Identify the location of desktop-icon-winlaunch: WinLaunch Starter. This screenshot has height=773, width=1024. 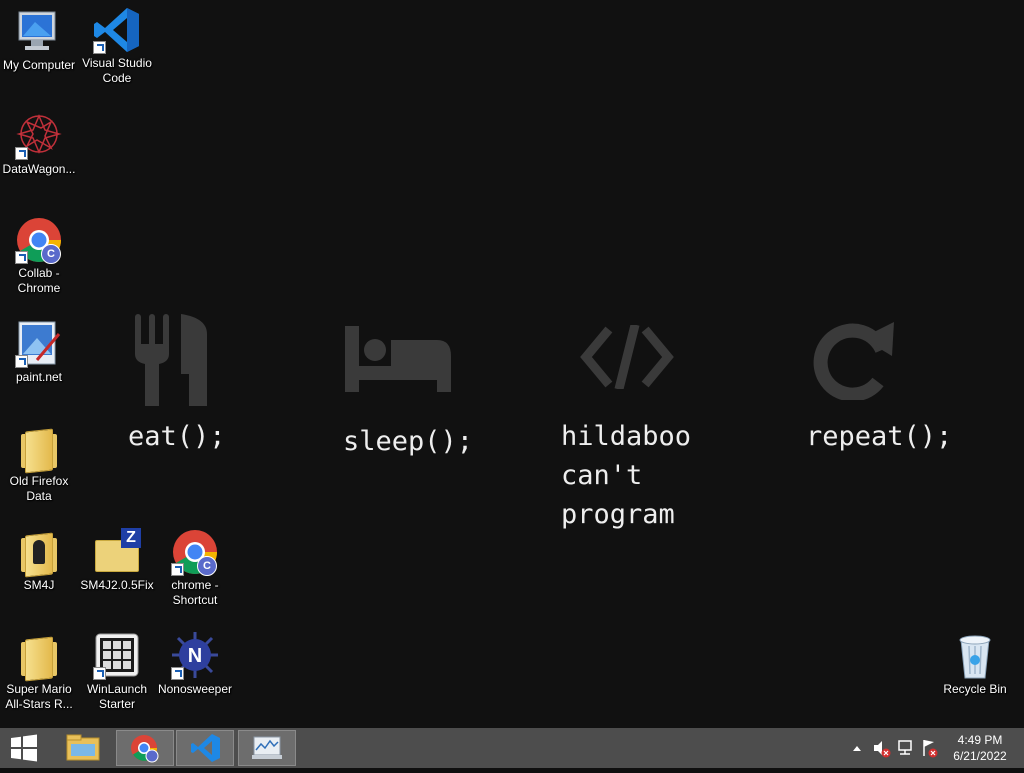
(117, 672).